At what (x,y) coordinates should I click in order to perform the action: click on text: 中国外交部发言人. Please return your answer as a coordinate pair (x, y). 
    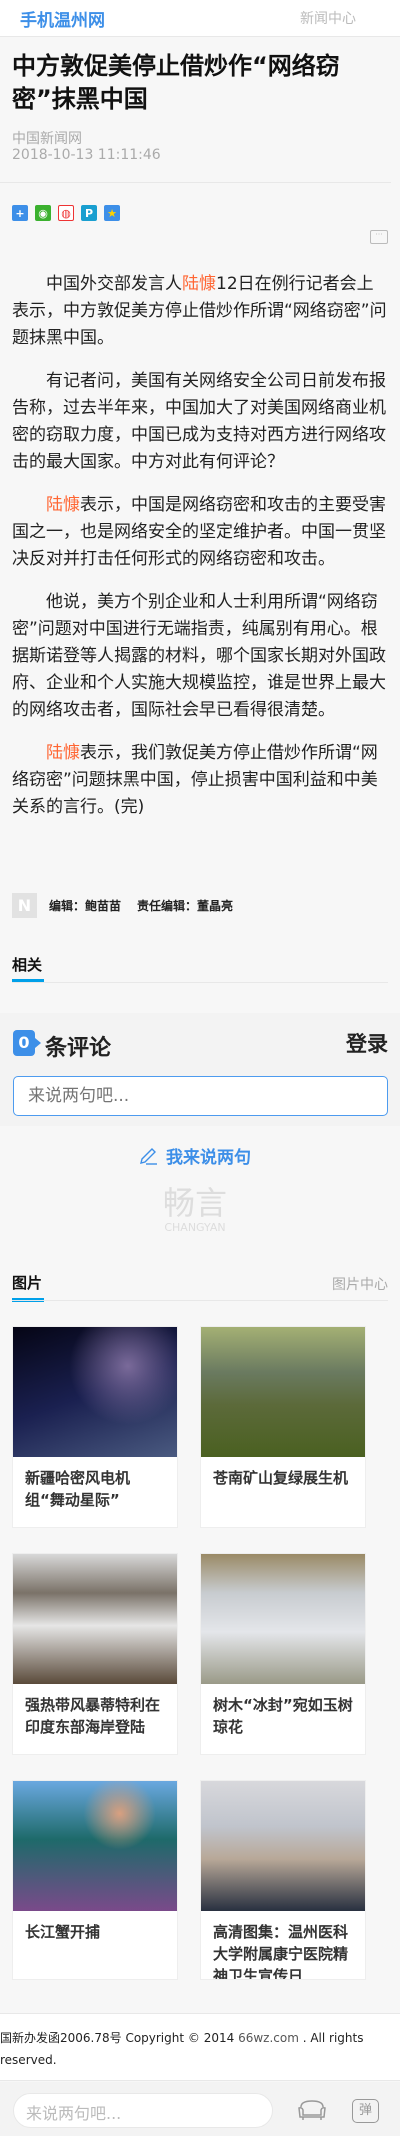
    Looking at the image, I should click on (114, 284).